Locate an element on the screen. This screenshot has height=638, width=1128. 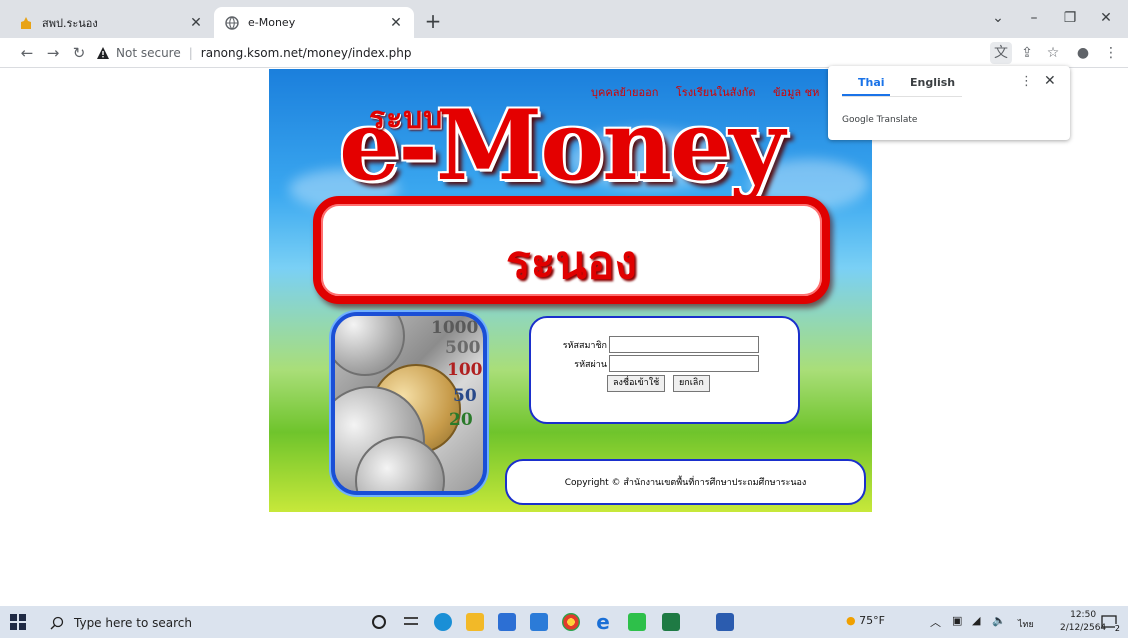
globe-favicon-icon is located at coordinates (232, 23).